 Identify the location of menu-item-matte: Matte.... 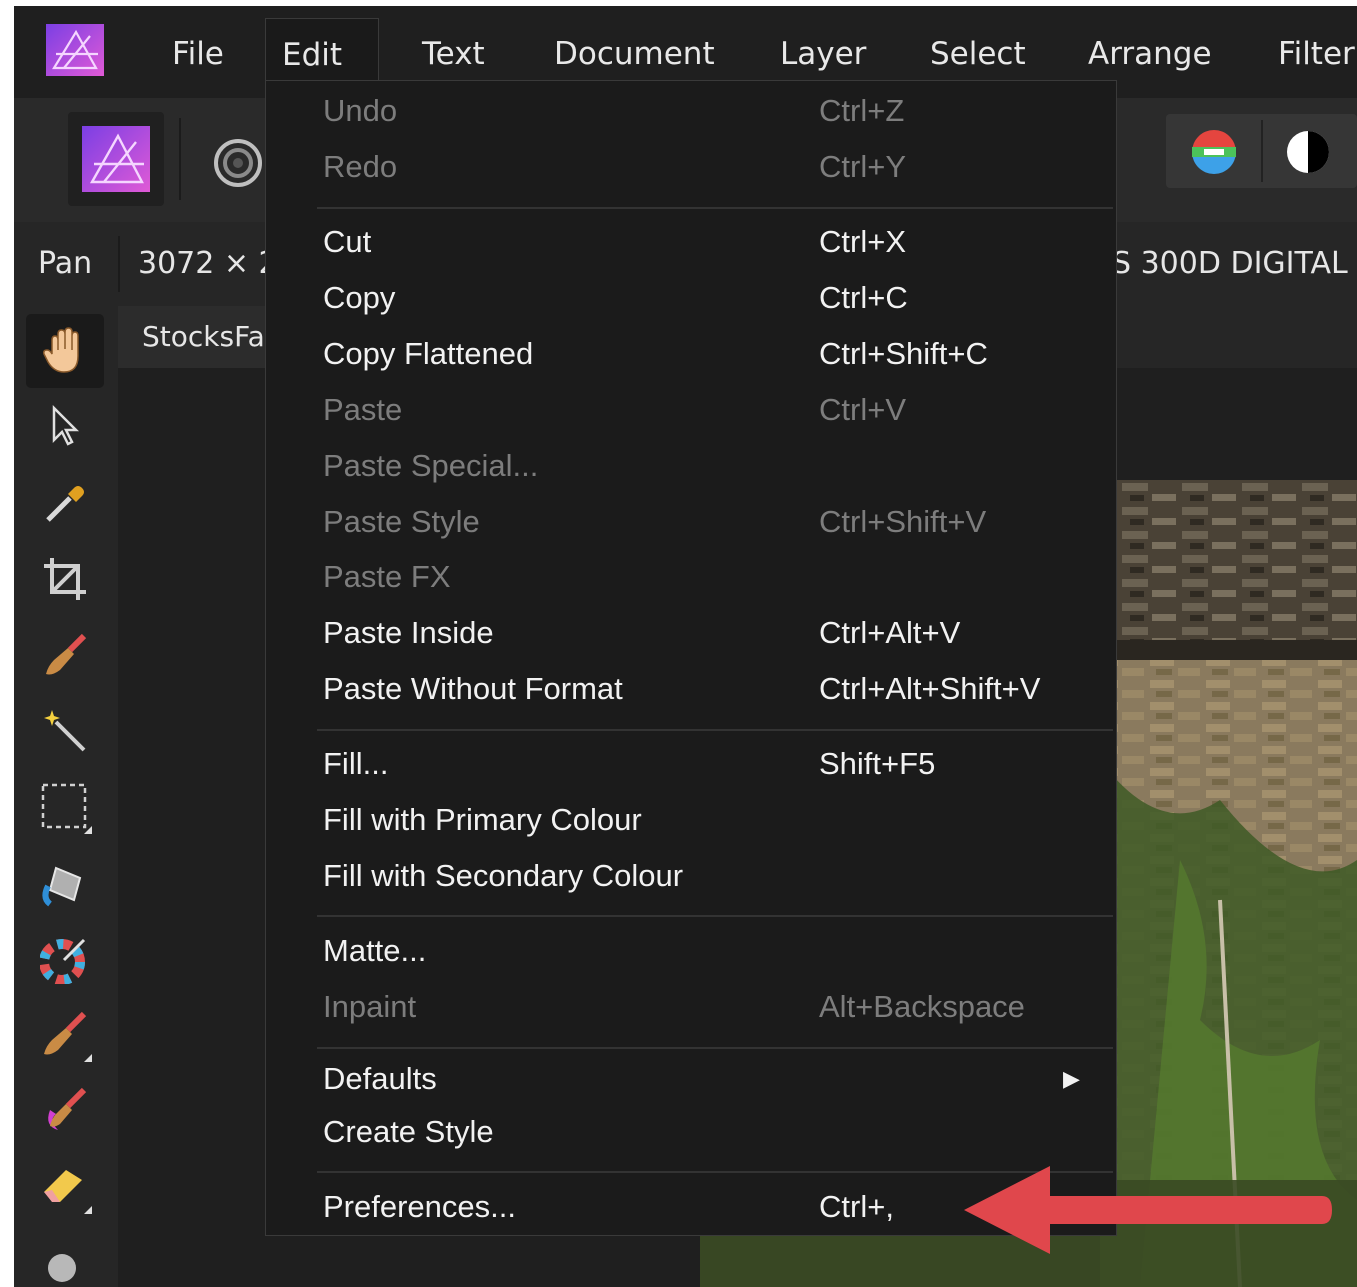
(713, 951).